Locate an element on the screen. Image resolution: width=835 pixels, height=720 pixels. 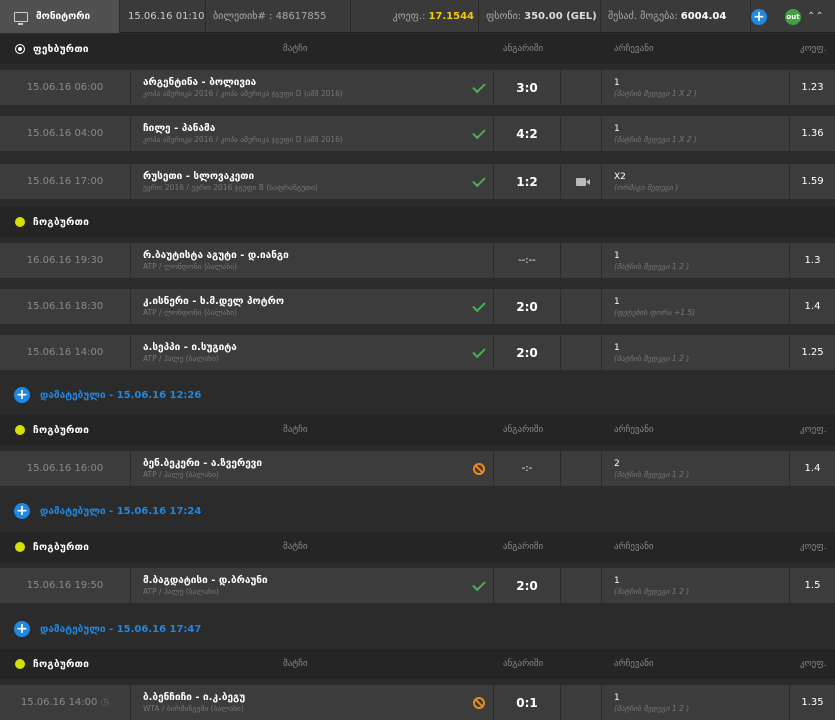
possible-win: შესაძ. მოგება: 6004.04 is located at coordinates (676, 16).